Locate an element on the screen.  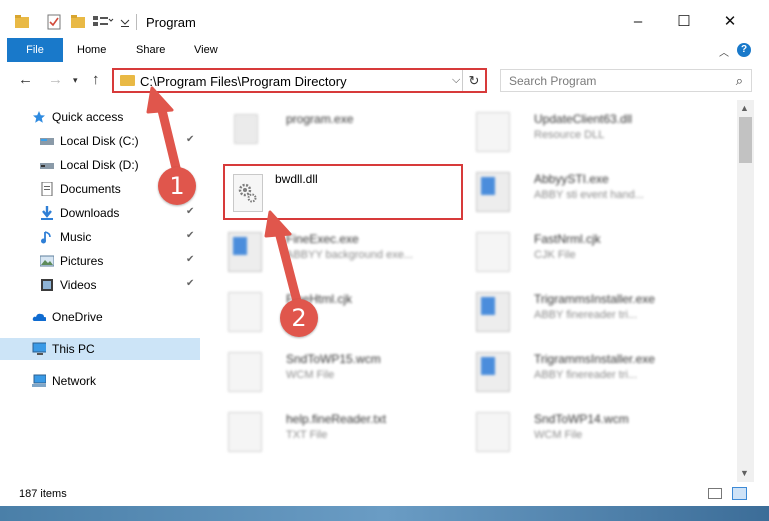
vertical-scrollbar: ▲ ▼ is located at coordinates (745, 291).